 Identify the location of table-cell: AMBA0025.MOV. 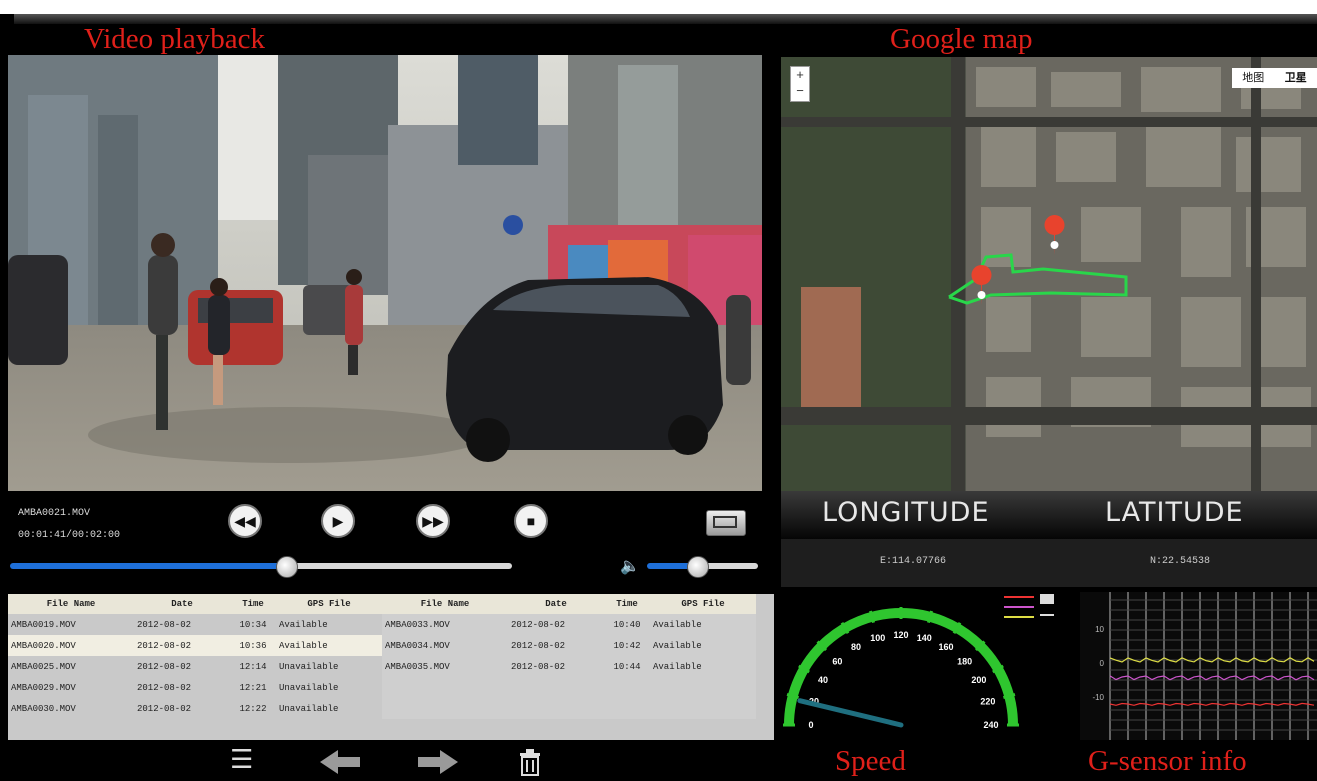
(71, 666).